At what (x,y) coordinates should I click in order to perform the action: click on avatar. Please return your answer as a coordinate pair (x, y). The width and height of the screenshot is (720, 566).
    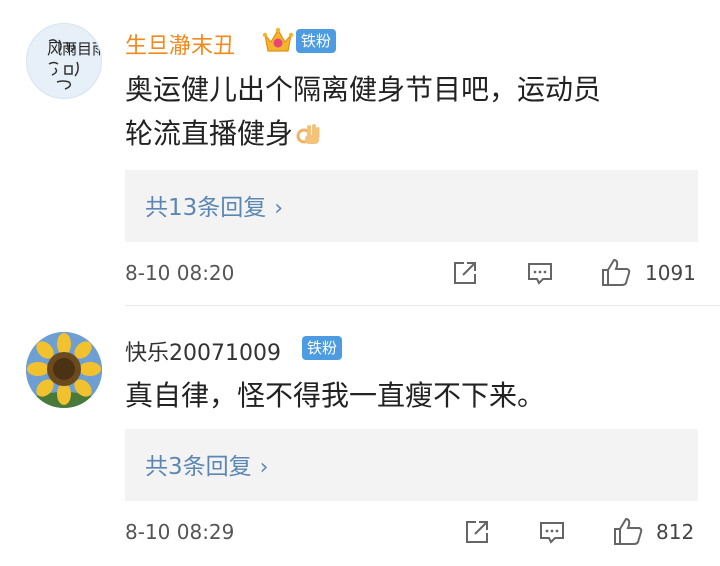
    Looking at the image, I should click on (64, 370).